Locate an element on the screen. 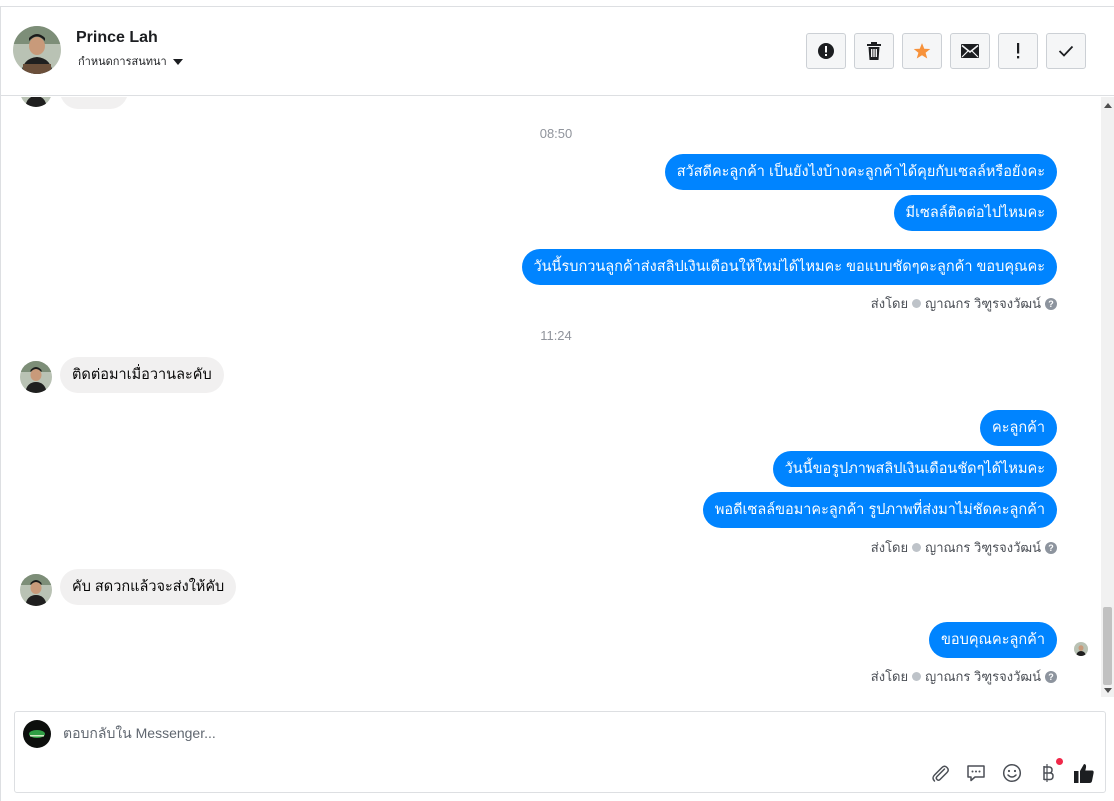  timestamp: 11:24 is located at coordinates (556, 335).